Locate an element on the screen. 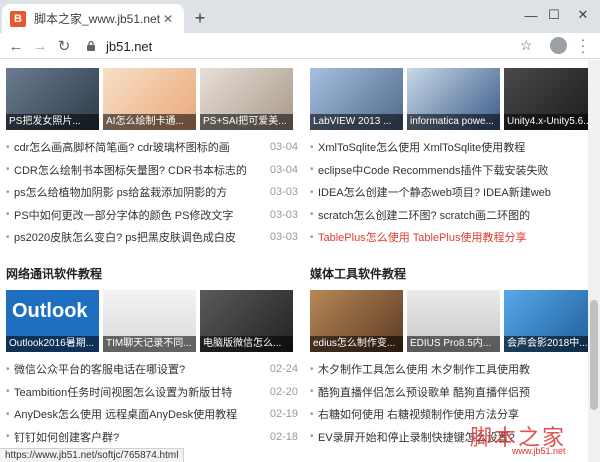 The width and height of the screenshot is (600, 462). list-item-title: ps怎么给植物加阴影 ps给盆栽添加阴影的方 is located at coordinates (139, 192).